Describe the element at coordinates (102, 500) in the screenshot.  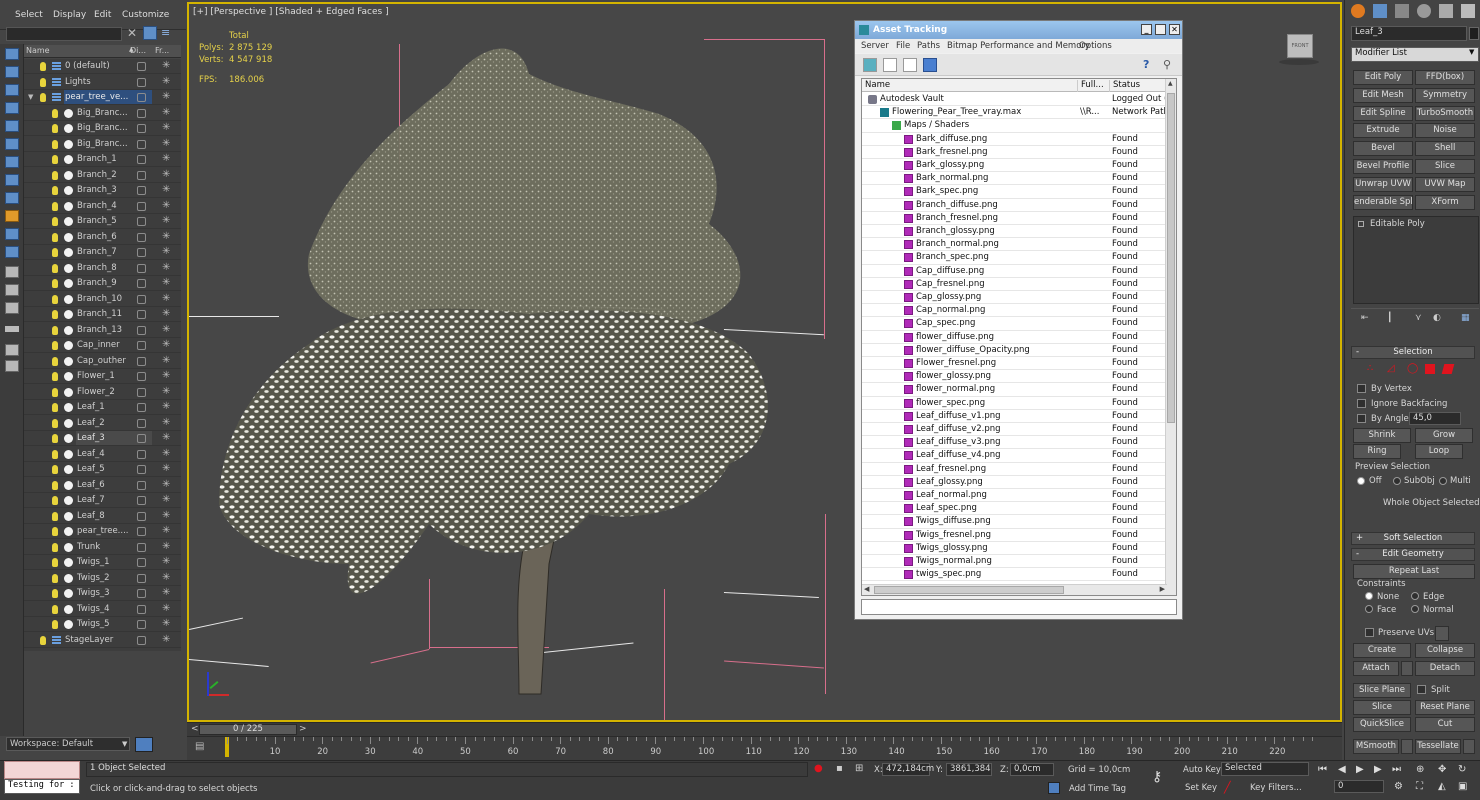
I see `scene-item: Leaf_7 ✳` at that location.